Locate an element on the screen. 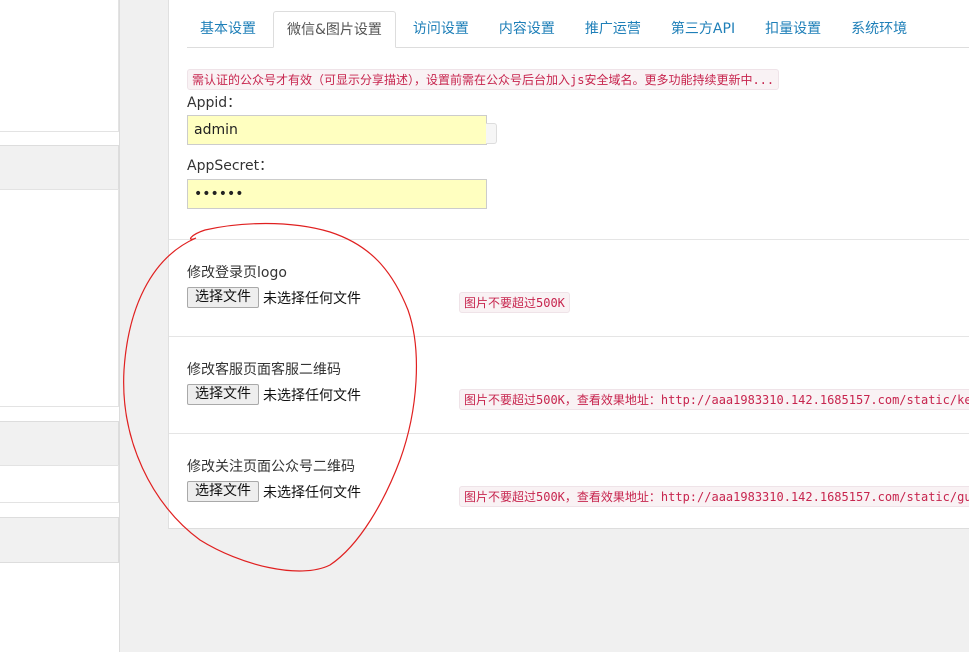 This screenshot has width=969, height=652. appid-label: Appid： is located at coordinates (214, 103).